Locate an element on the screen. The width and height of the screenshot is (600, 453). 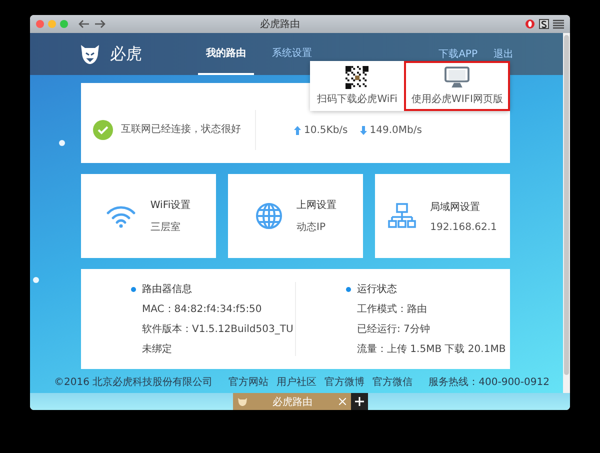
tile-title: 上网设置 is located at coordinates (316, 205).